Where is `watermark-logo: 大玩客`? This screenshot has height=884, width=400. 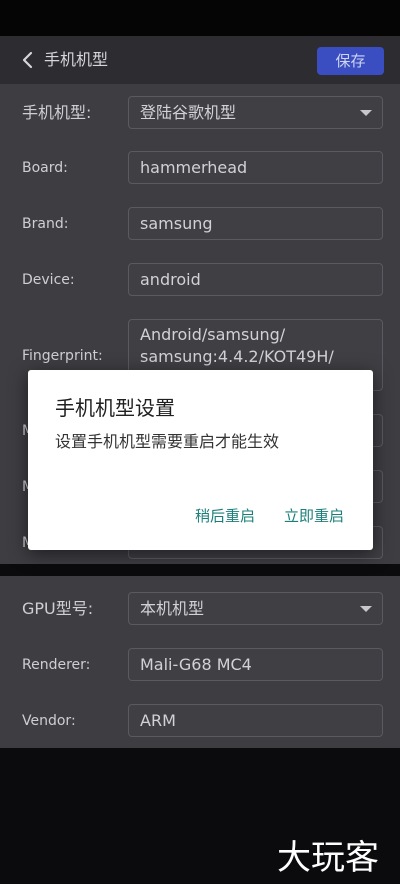
watermark-logo: 大玩客 is located at coordinates (328, 858).